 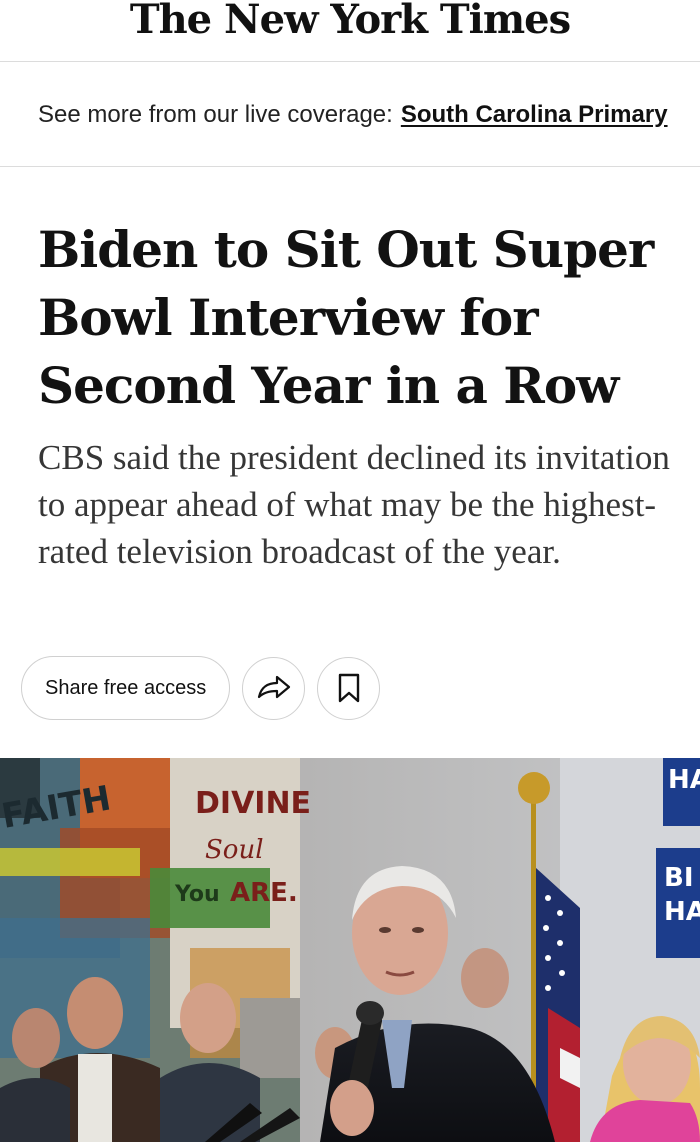 I want to click on share-free-access-label: Share free access, so click(x=126, y=687).